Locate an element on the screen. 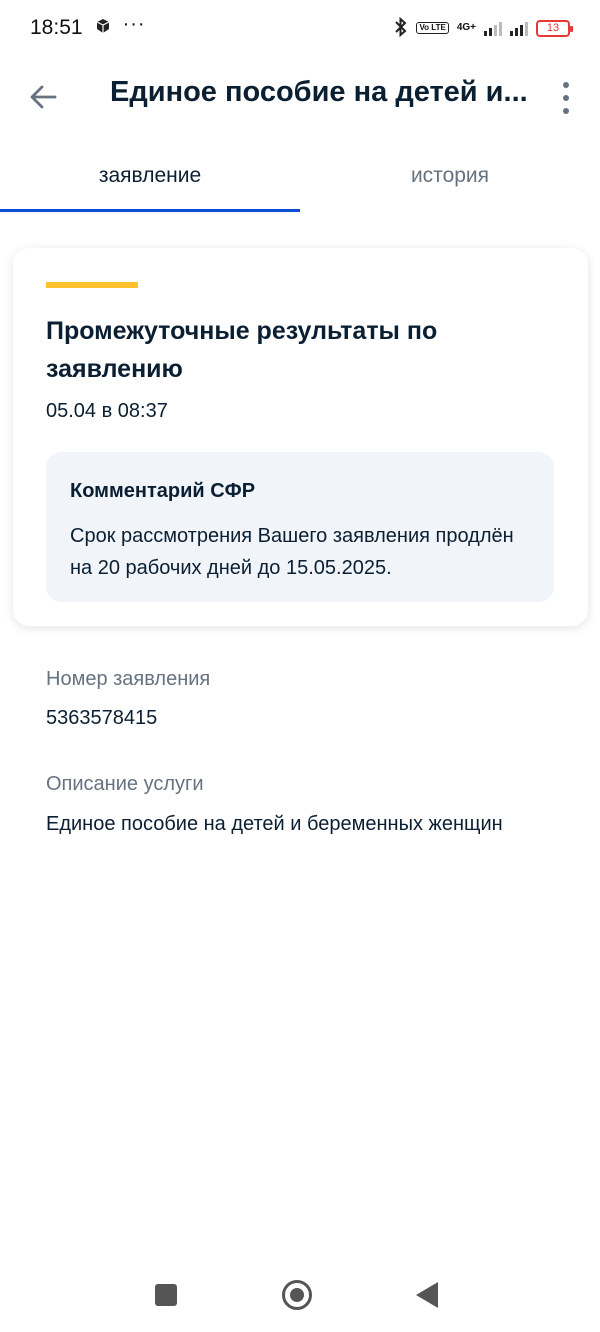  application-number-label: Номер заявления is located at coordinates (128, 679).